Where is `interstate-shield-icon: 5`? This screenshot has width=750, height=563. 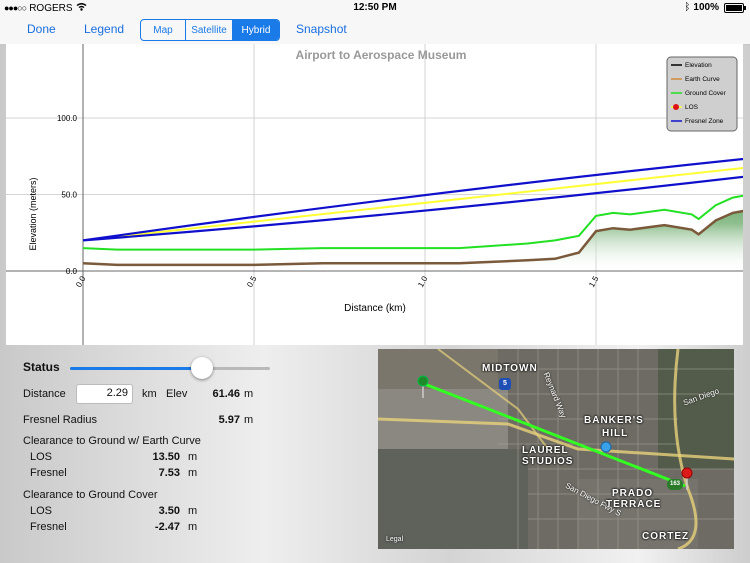
interstate-shield-icon: 5 is located at coordinates (505, 384).